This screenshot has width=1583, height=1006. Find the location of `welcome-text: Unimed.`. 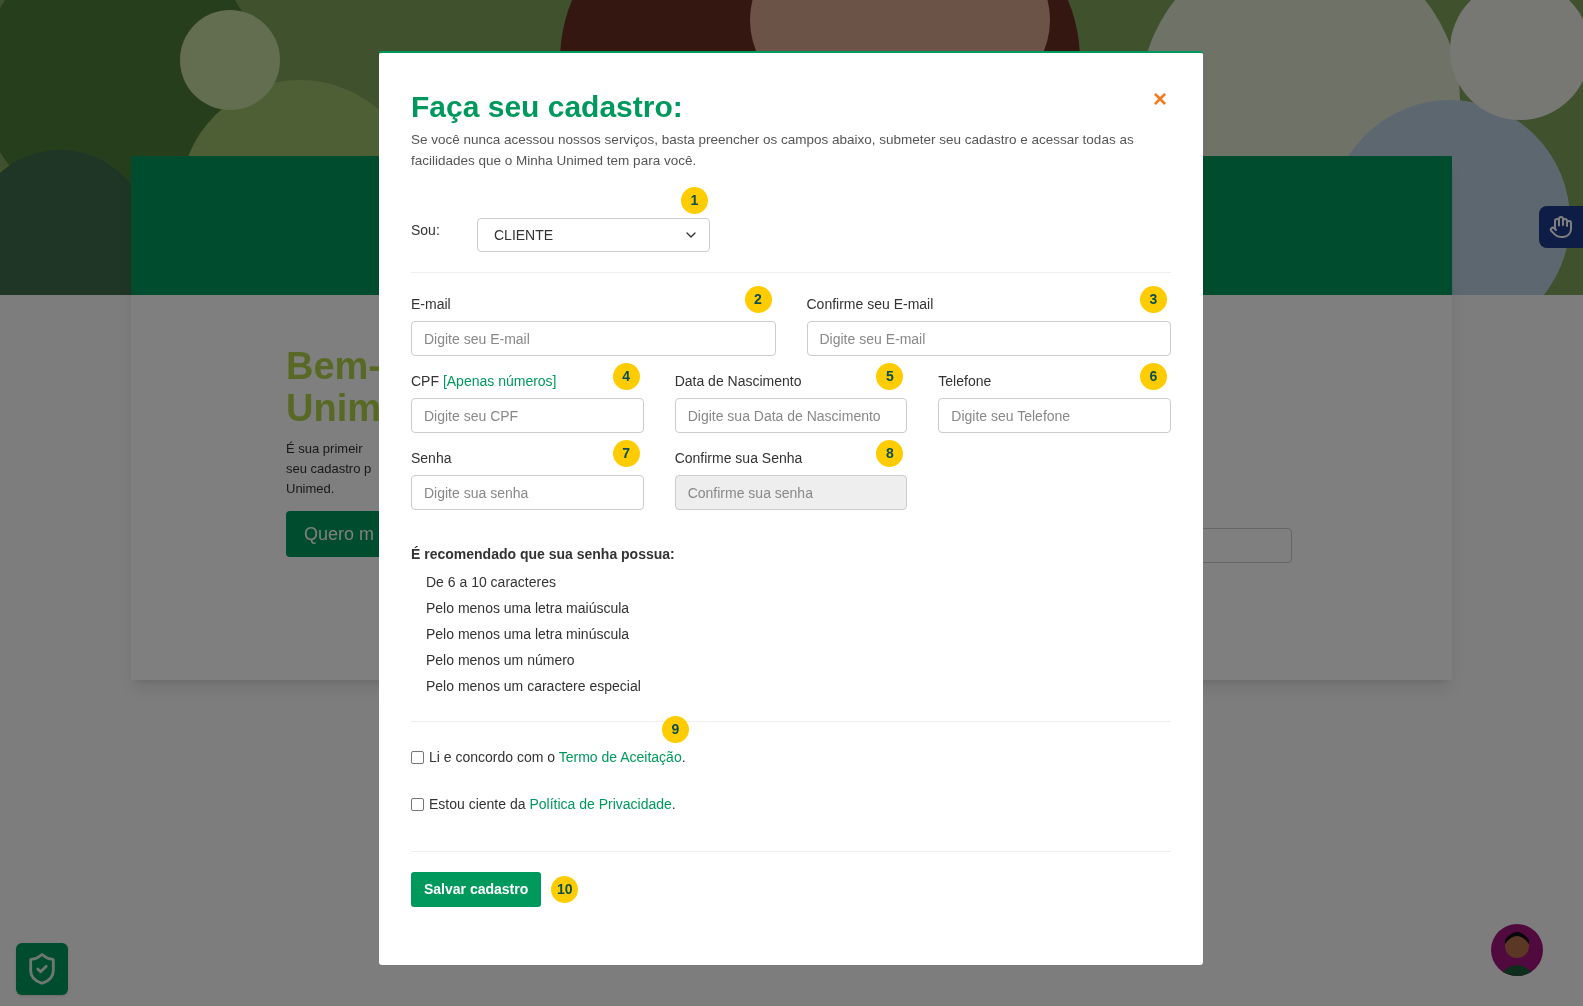

welcome-text: Unimed. is located at coordinates (311, 489).